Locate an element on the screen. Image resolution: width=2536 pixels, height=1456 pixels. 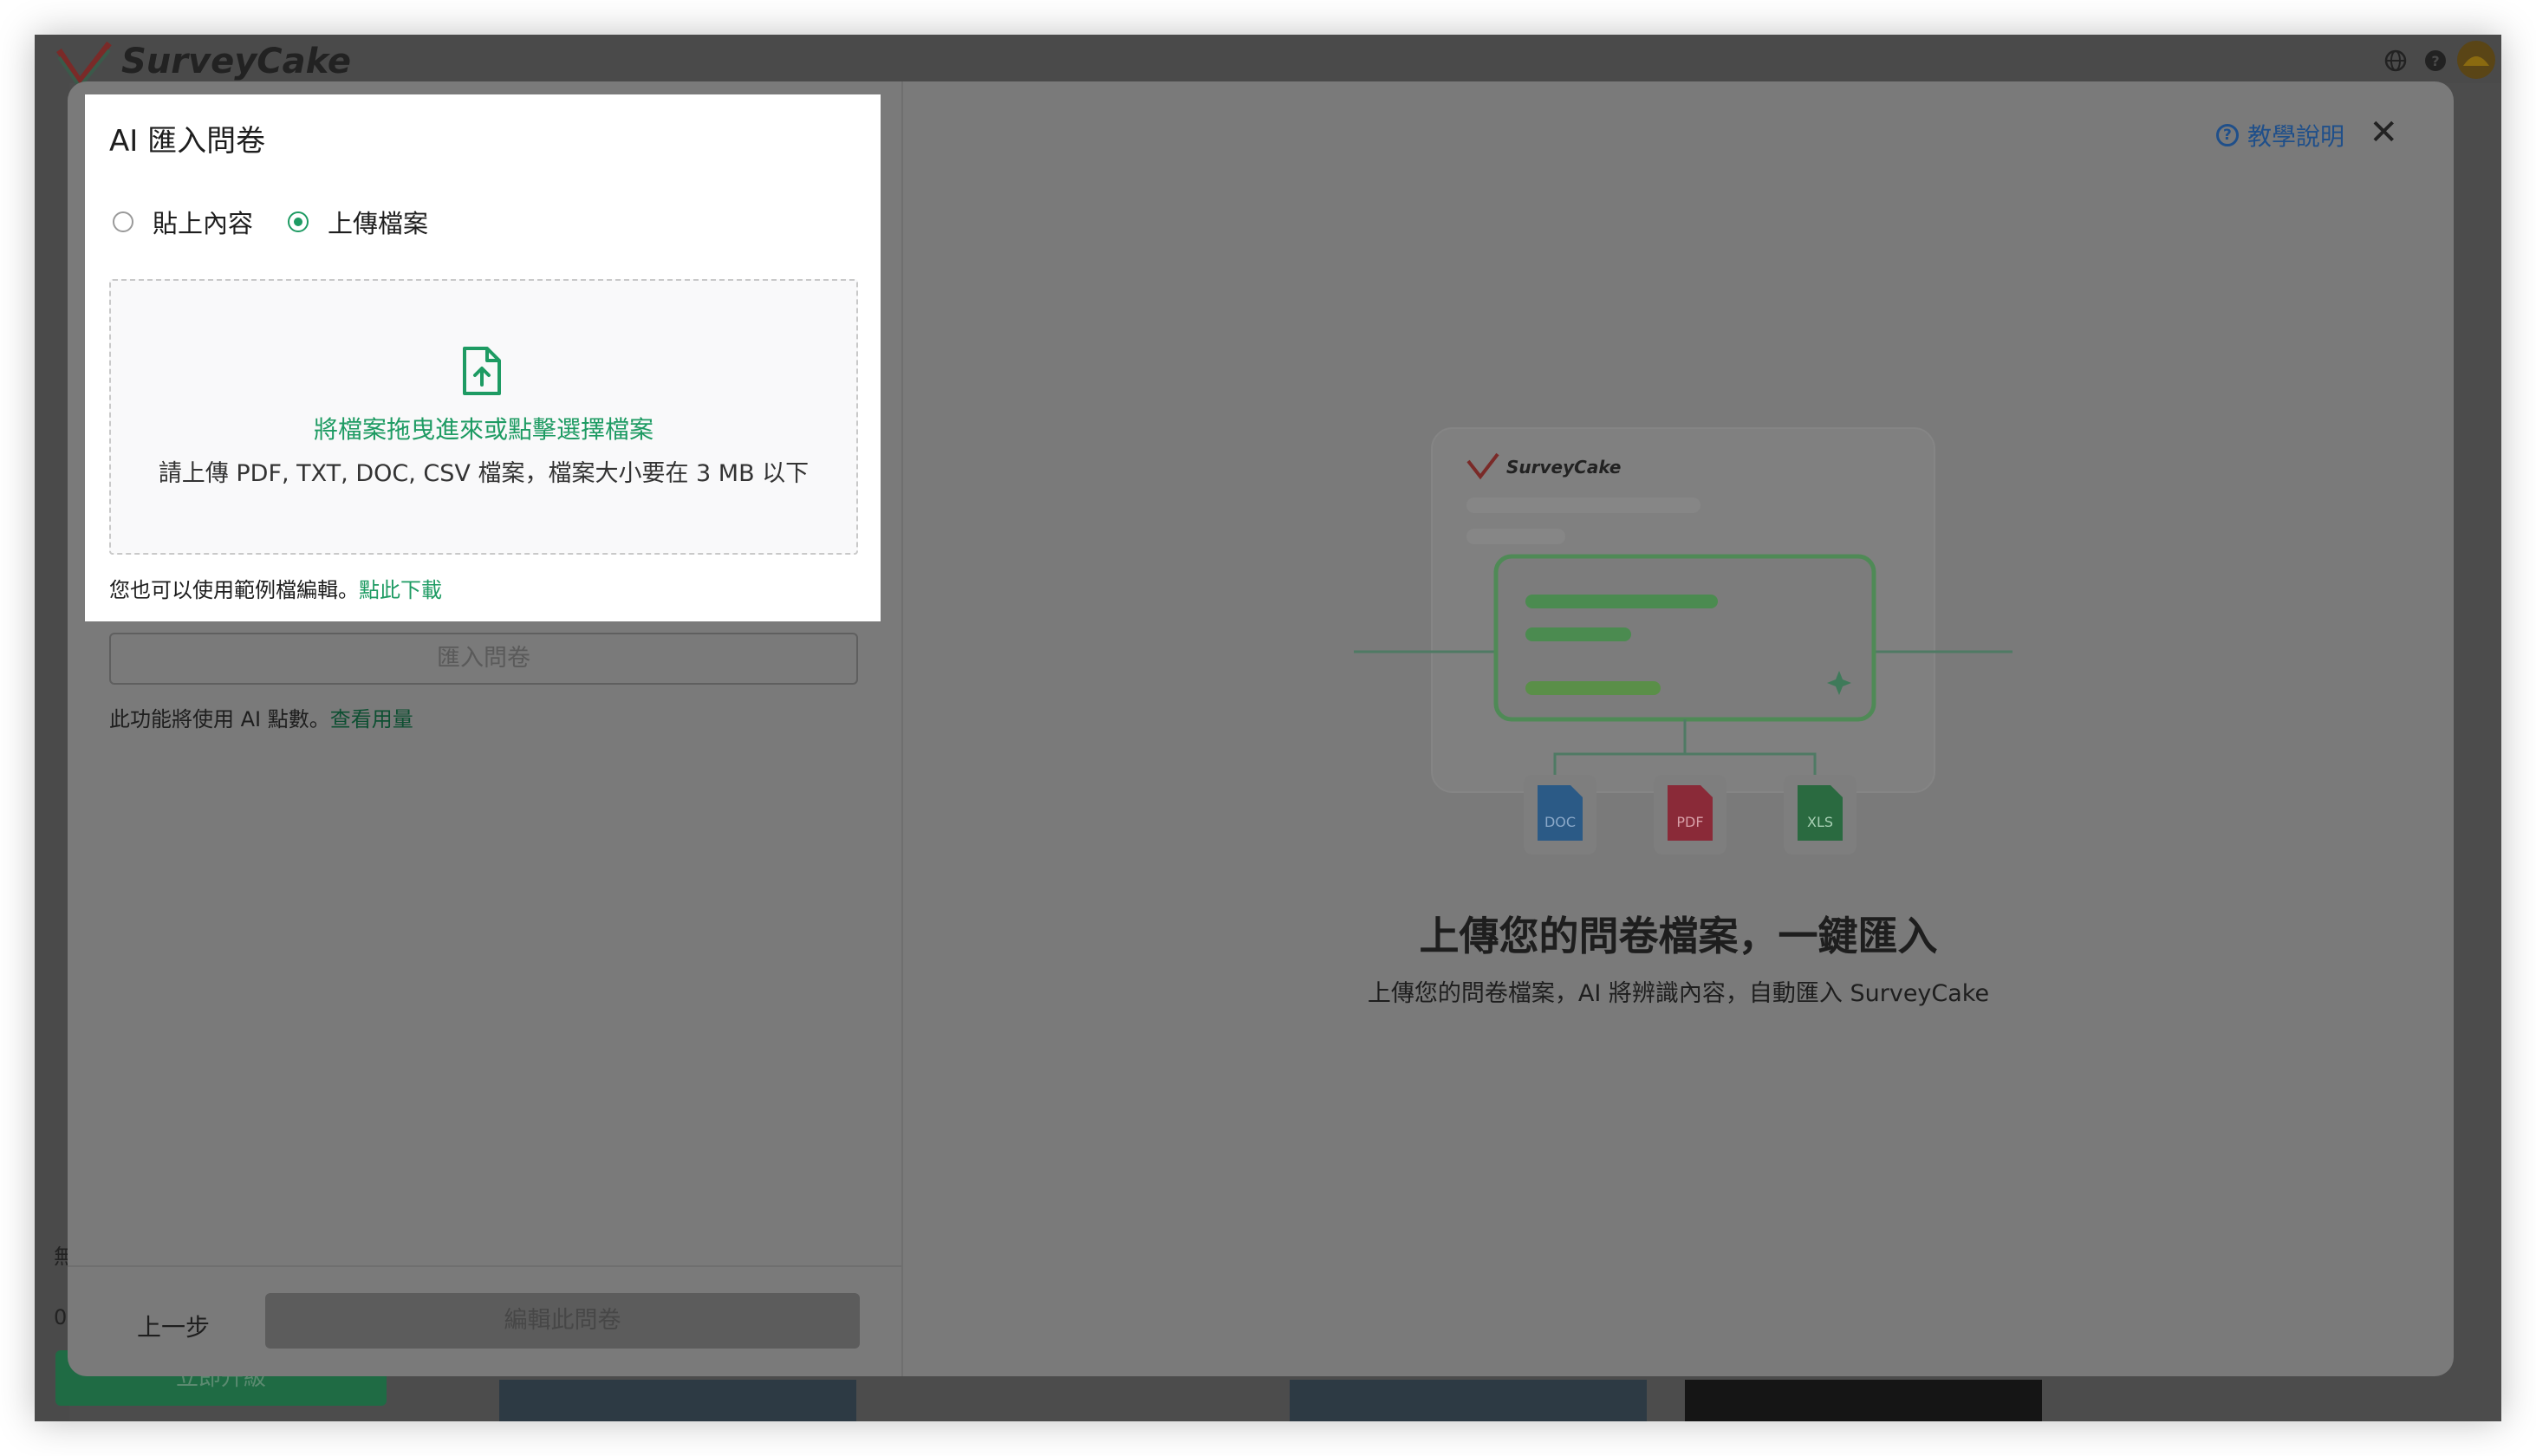
radio-paste-content is located at coordinates (123, 221).